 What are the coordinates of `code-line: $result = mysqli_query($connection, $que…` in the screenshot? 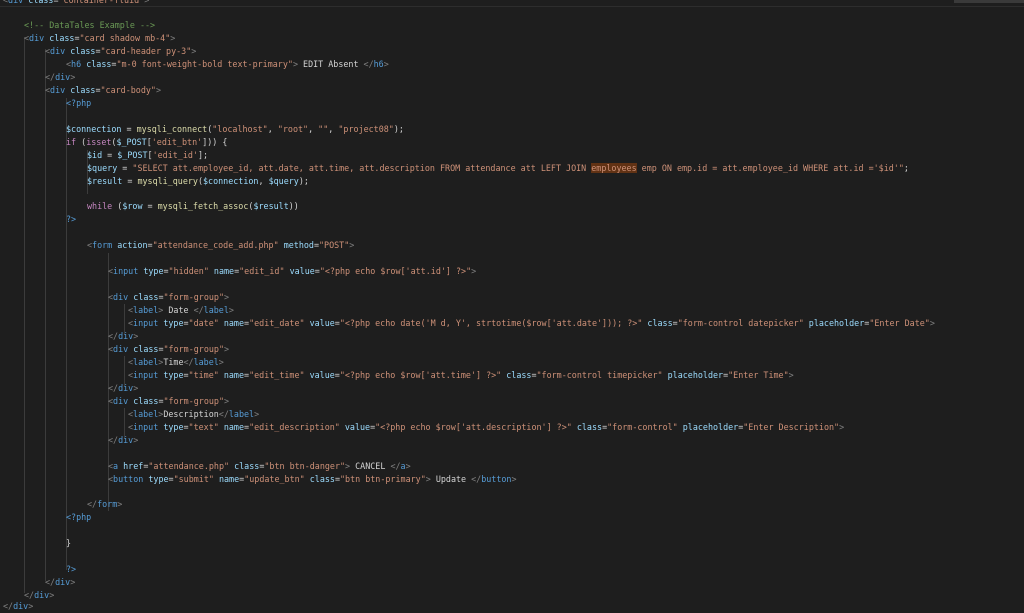 It's located at (198, 181).